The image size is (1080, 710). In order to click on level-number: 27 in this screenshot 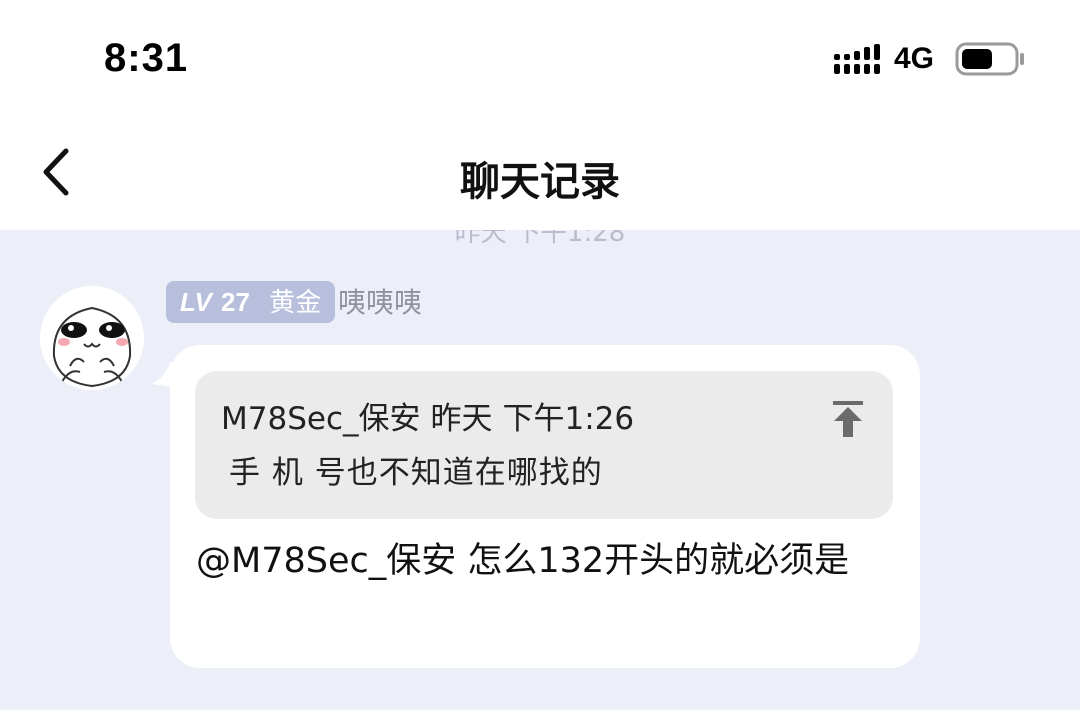, I will do `click(235, 302)`.